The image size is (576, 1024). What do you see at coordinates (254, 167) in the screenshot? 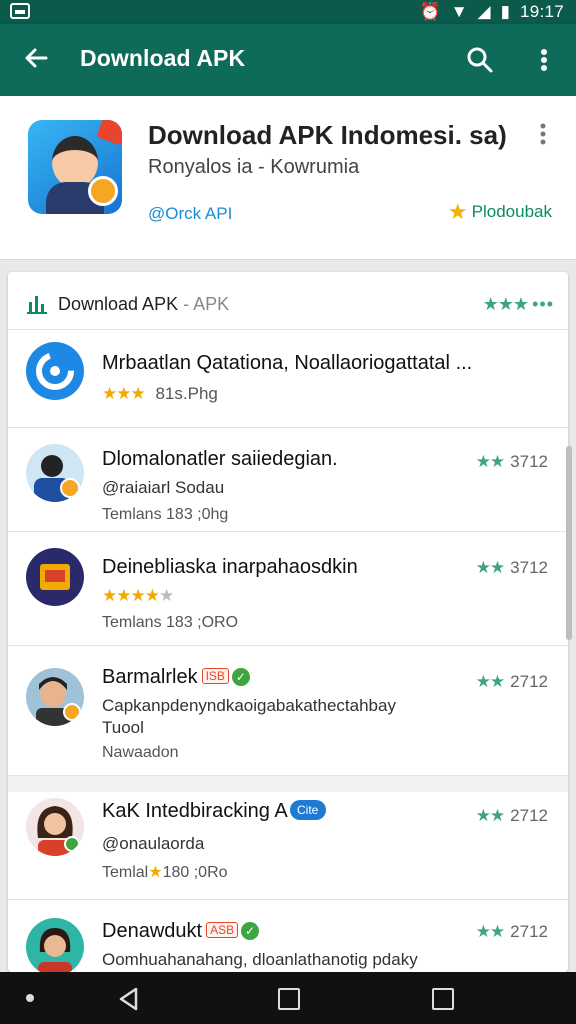
I see `app-developer: Ronyalos ia - Kowrumia` at bounding box center [254, 167].